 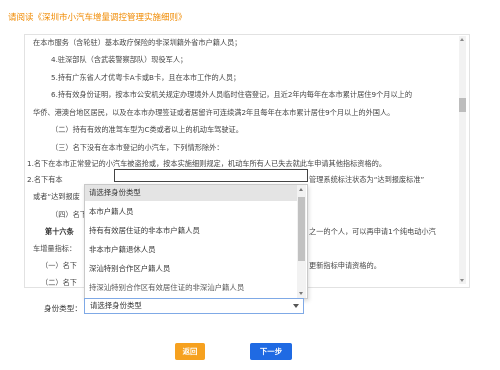 What do you see at coordinates (462, 160) in the screenshot?
I see `document-scrollbar` at bounding box center [462, 160].